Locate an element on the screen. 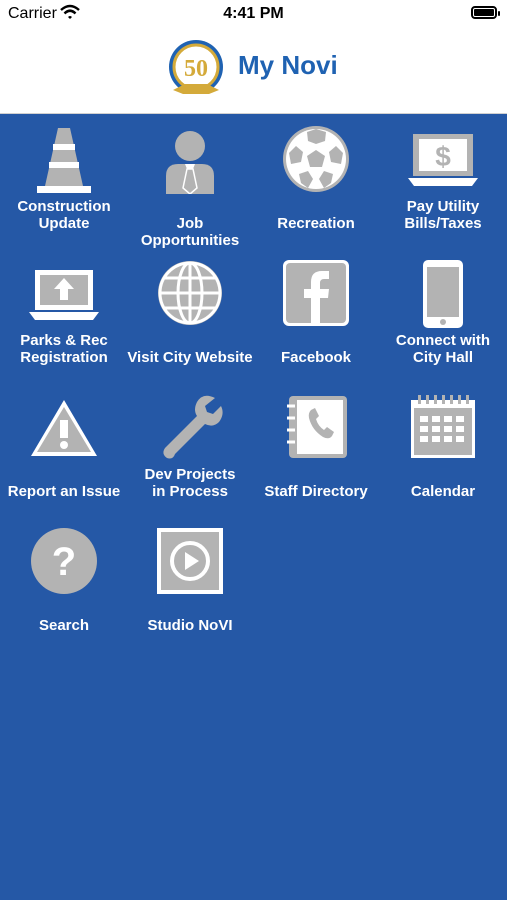  clock: 4:41 PM is located at coordinates (253, 13).